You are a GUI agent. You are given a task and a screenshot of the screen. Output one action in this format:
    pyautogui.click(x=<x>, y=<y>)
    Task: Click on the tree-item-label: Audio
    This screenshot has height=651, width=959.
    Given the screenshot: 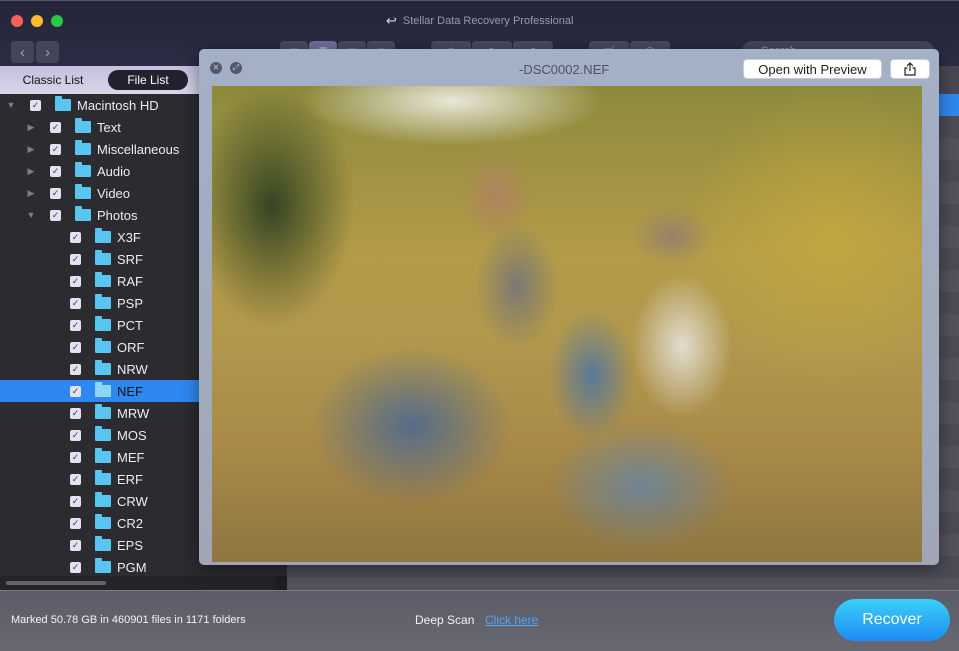 What is the action you would take?
    pyautogui.click(x=114, y=171)
    